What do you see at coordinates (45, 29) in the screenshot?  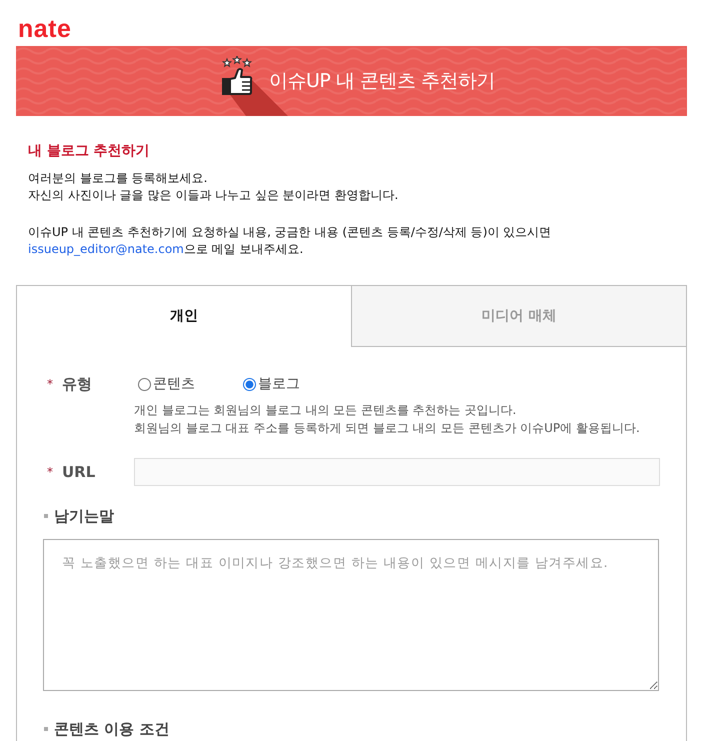 I see `logo: nate` at bounding box center [45, 29].